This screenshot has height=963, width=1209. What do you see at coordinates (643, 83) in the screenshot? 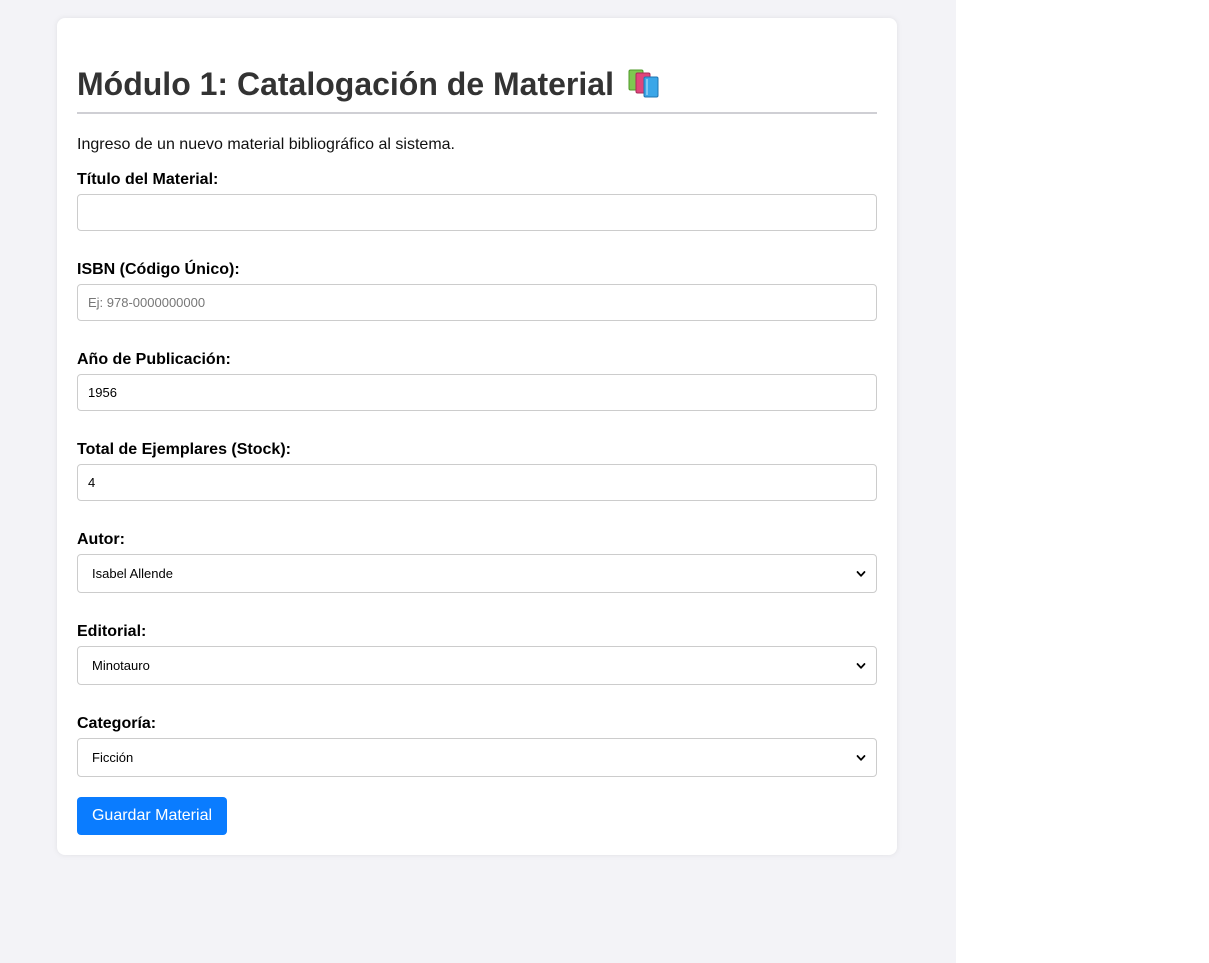
I see `books-icon` at bounding box center [643, 83].